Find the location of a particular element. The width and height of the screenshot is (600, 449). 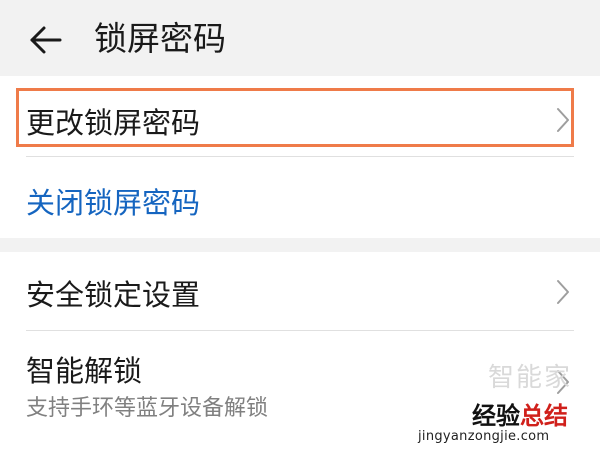

secure-lock-settings-label: 安全锁定设置 is located at coordinates (113, 295).